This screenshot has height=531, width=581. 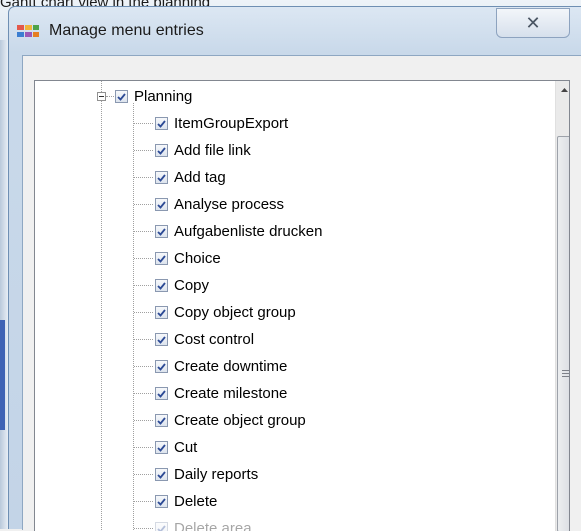 What do you see at coordinates (231, 393) in the screenshot?
I see `tree-node-label: Create milestone` at bounding box center [231, 393].